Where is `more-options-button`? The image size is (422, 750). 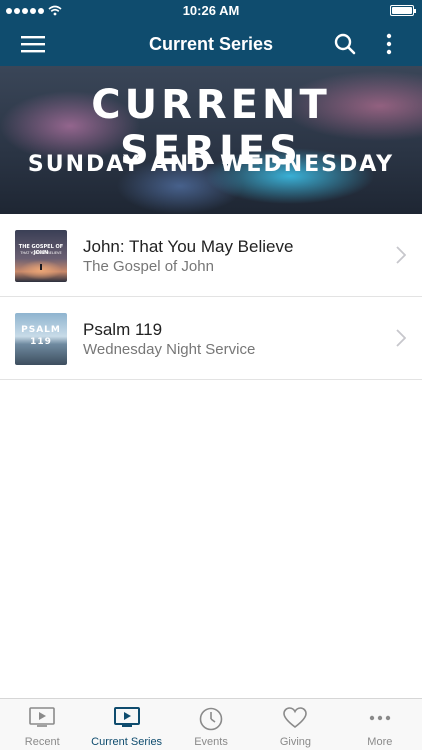
more-options-button is located at coordinates (389, 44).